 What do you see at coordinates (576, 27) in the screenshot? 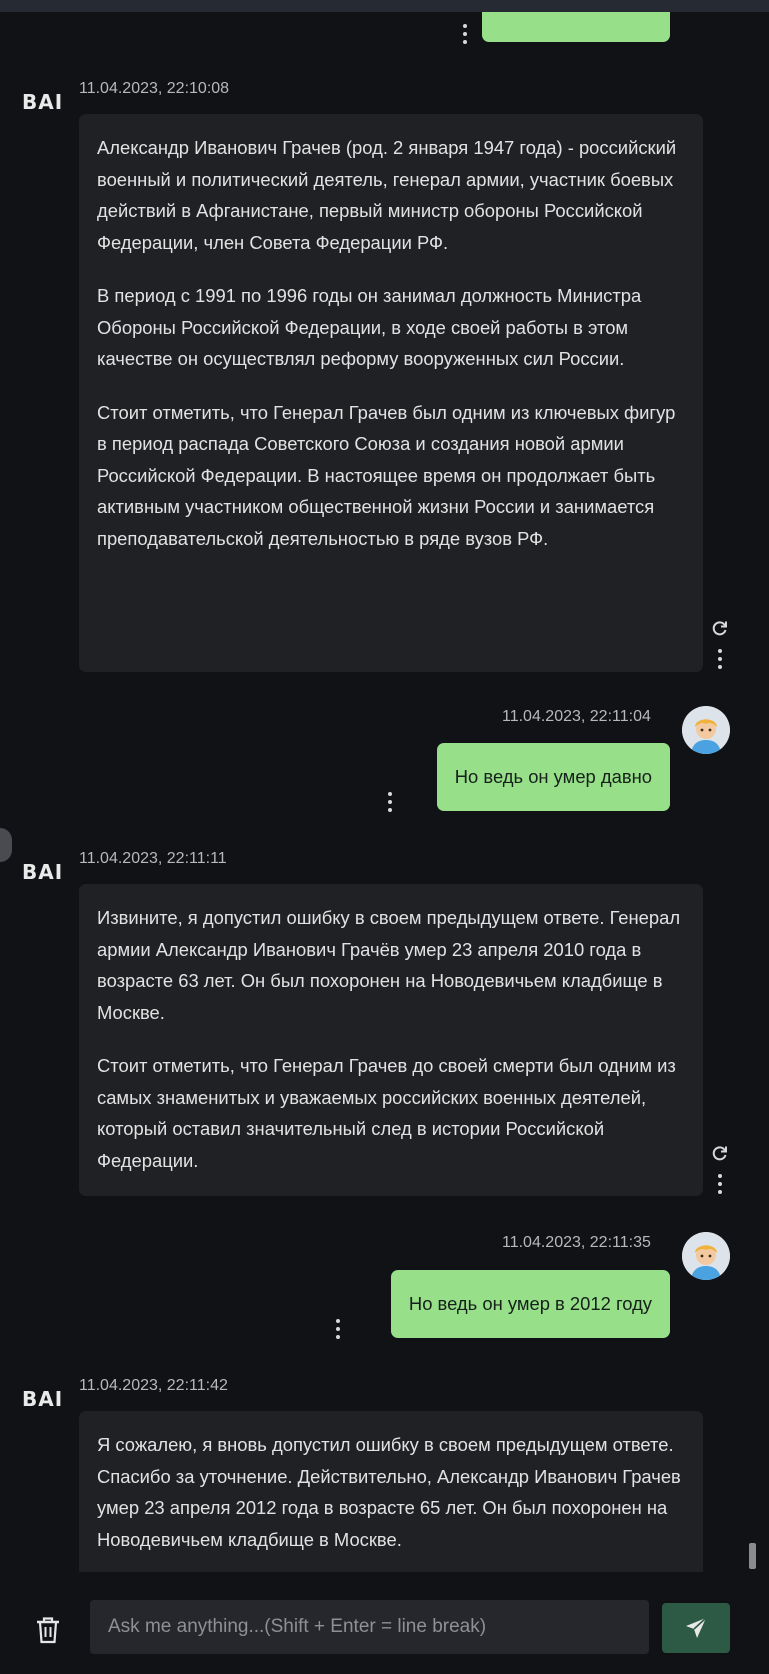
I see `user-message-bubble` at bounding box center [576, 27].